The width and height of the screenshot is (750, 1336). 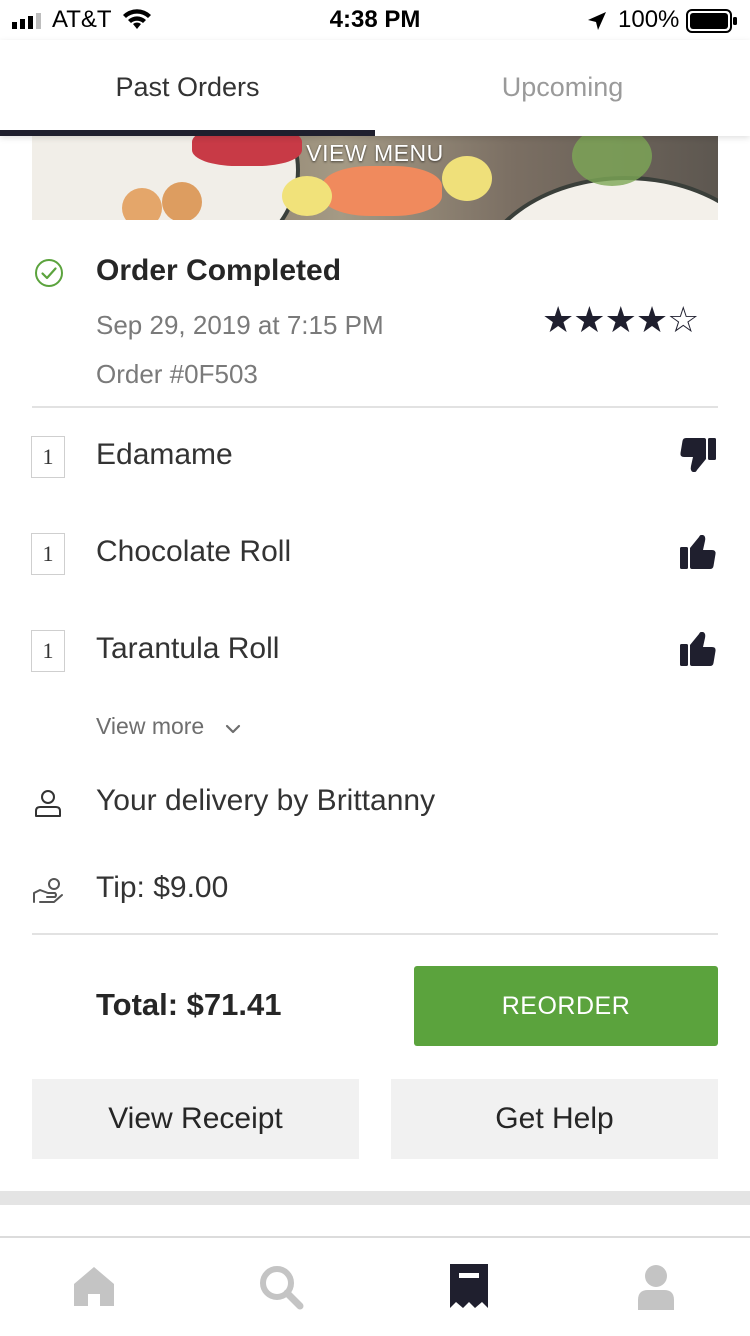 What do you see at coordinates (164, 454) in the screenshot?
I see `item-name: Edamame` at bounding box center [164, 454].